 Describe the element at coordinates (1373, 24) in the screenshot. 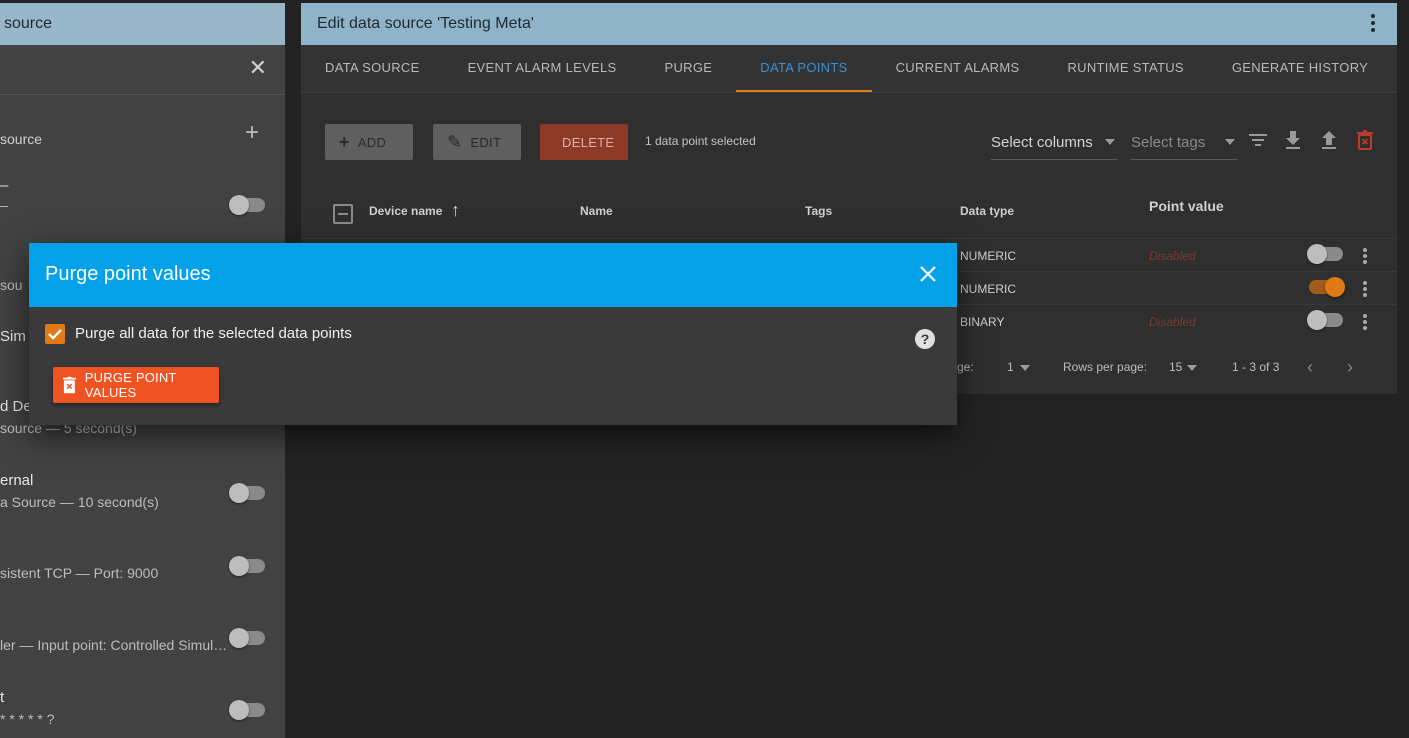

I see `more-menu-icon` at that location.